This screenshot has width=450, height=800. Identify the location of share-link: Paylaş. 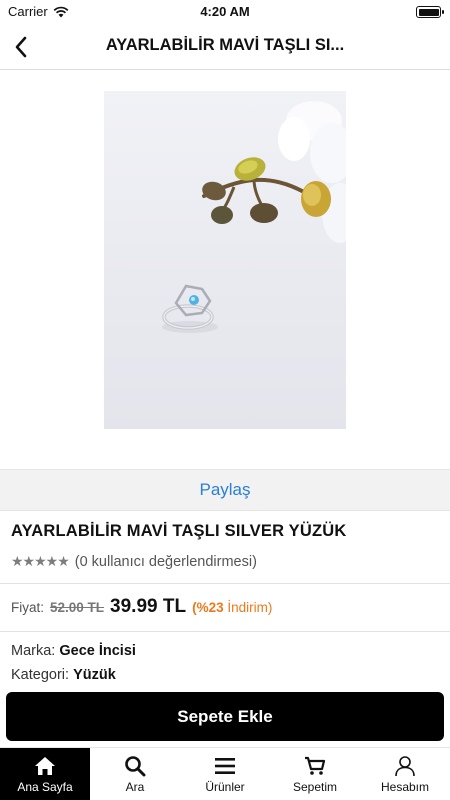
(224, 490).